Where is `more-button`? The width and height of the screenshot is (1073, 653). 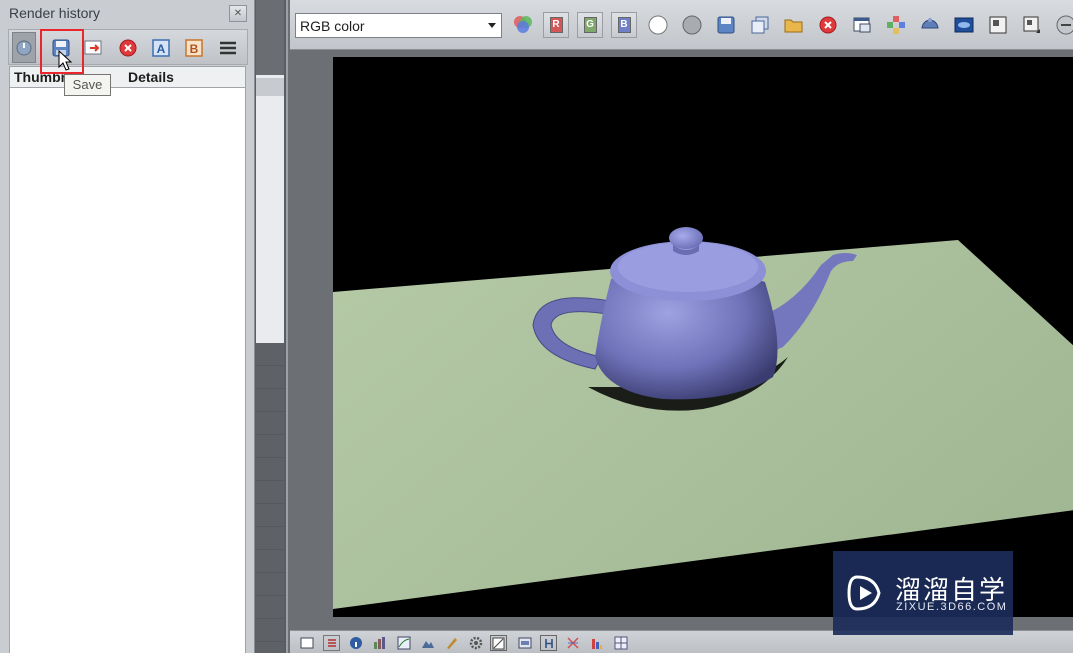
more-button is located at coordinates (1063, 25).